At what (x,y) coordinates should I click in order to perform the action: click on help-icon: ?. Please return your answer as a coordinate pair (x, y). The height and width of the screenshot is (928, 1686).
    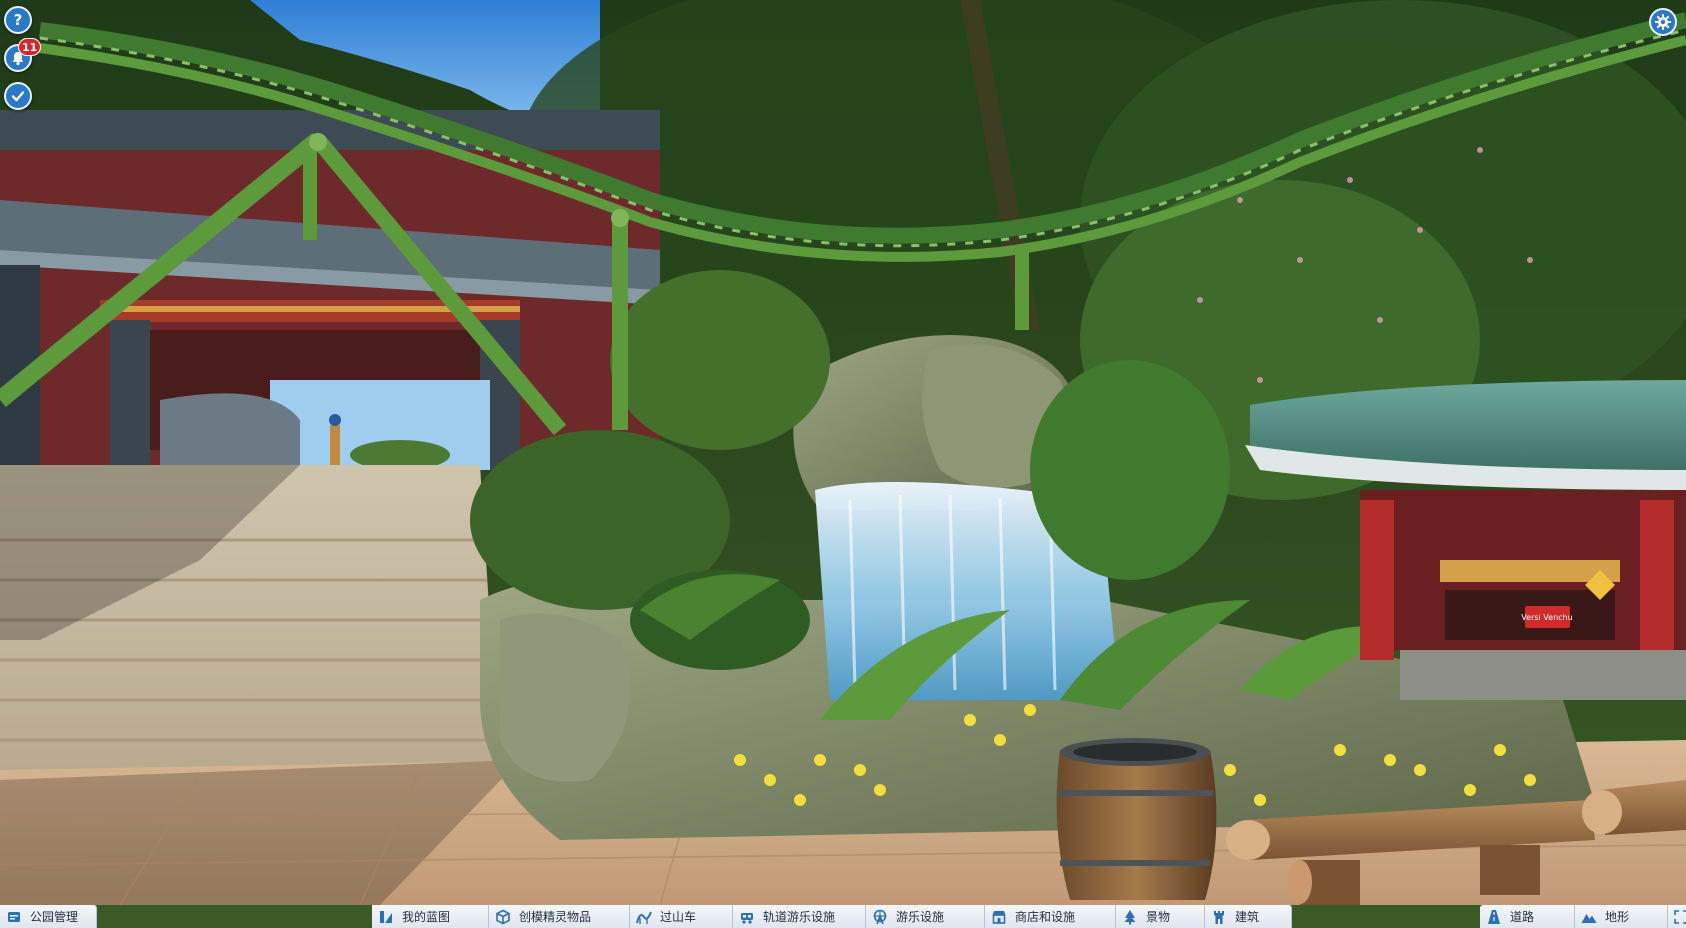
    Looking at the image, I should click on (18, 19).